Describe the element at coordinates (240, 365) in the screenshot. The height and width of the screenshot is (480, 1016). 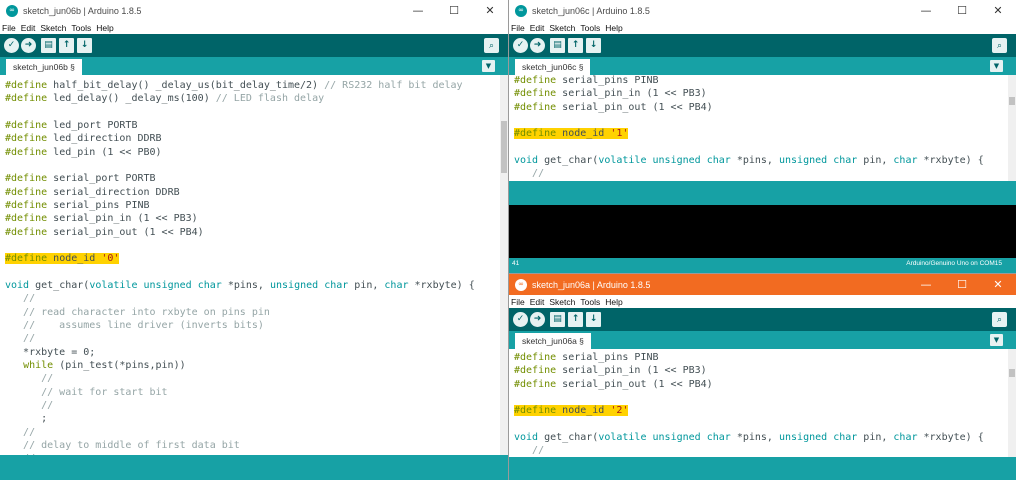
I see `code-line: while (pin_test(*pins,pin))` at that location.